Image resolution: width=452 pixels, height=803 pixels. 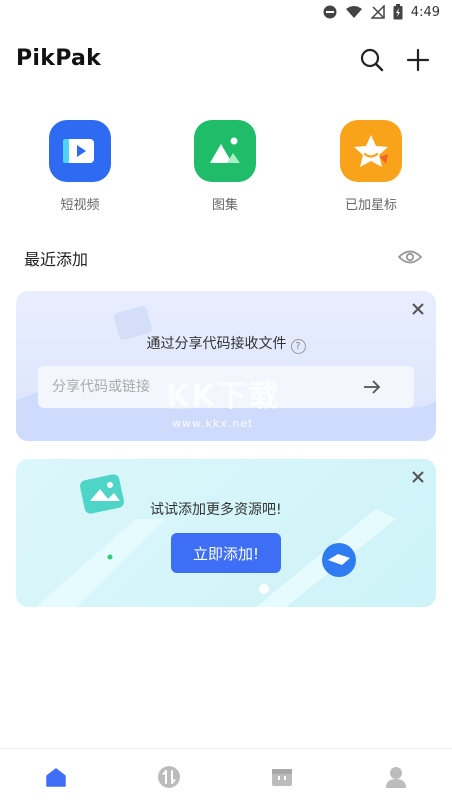 What do you see at coordinates (225, 151) in the screenshot?
I see `image-icon` at bounding box center [225, 151].